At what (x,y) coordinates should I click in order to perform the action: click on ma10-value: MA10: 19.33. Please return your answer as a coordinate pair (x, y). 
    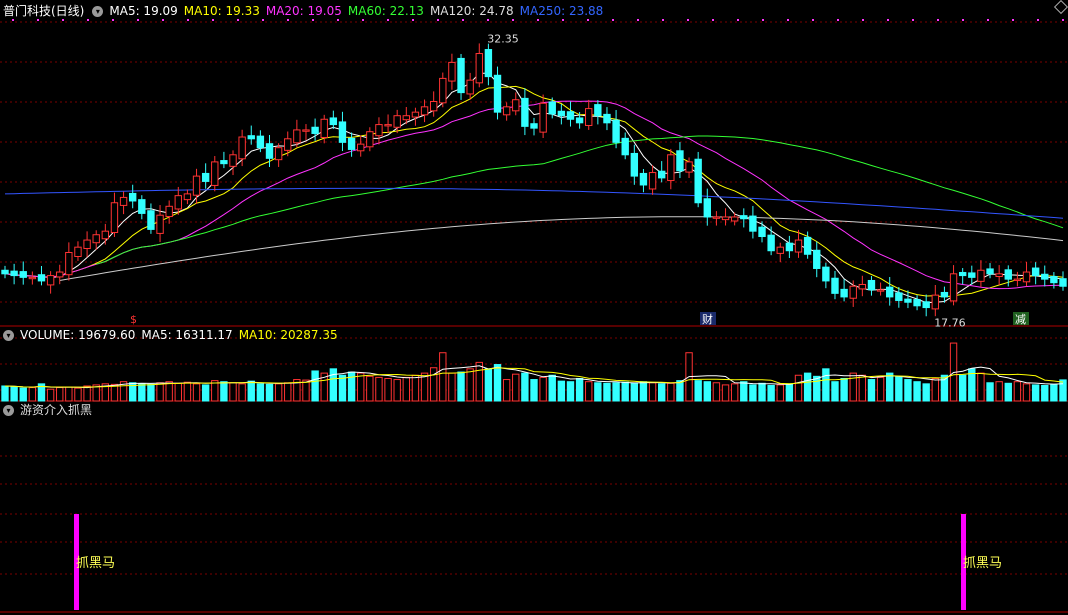
    Looking at the image, I should click on (221, 11).